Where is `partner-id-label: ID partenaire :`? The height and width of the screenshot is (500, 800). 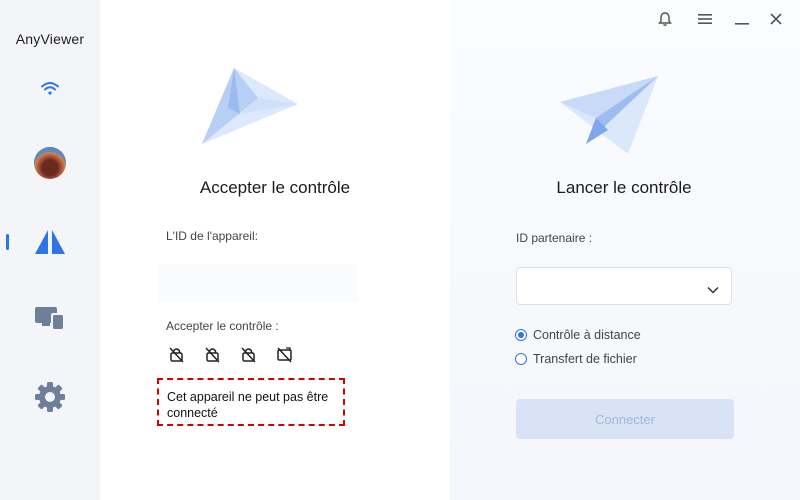
partner-id-label: ID partenaire : is located at coordinates (554, 238).